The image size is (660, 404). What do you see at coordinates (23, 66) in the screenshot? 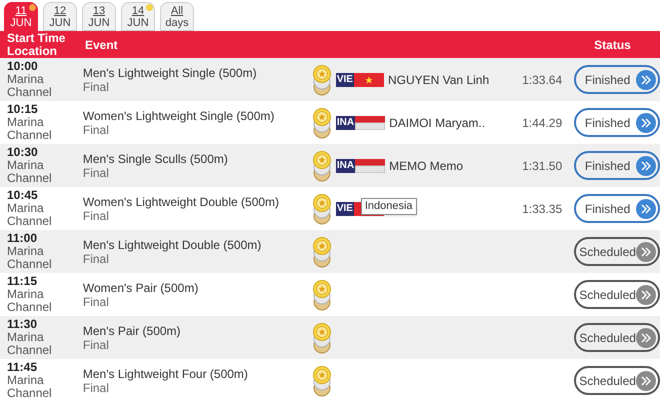
I see `start-time: 10:00` at bounding box center [23, 66].